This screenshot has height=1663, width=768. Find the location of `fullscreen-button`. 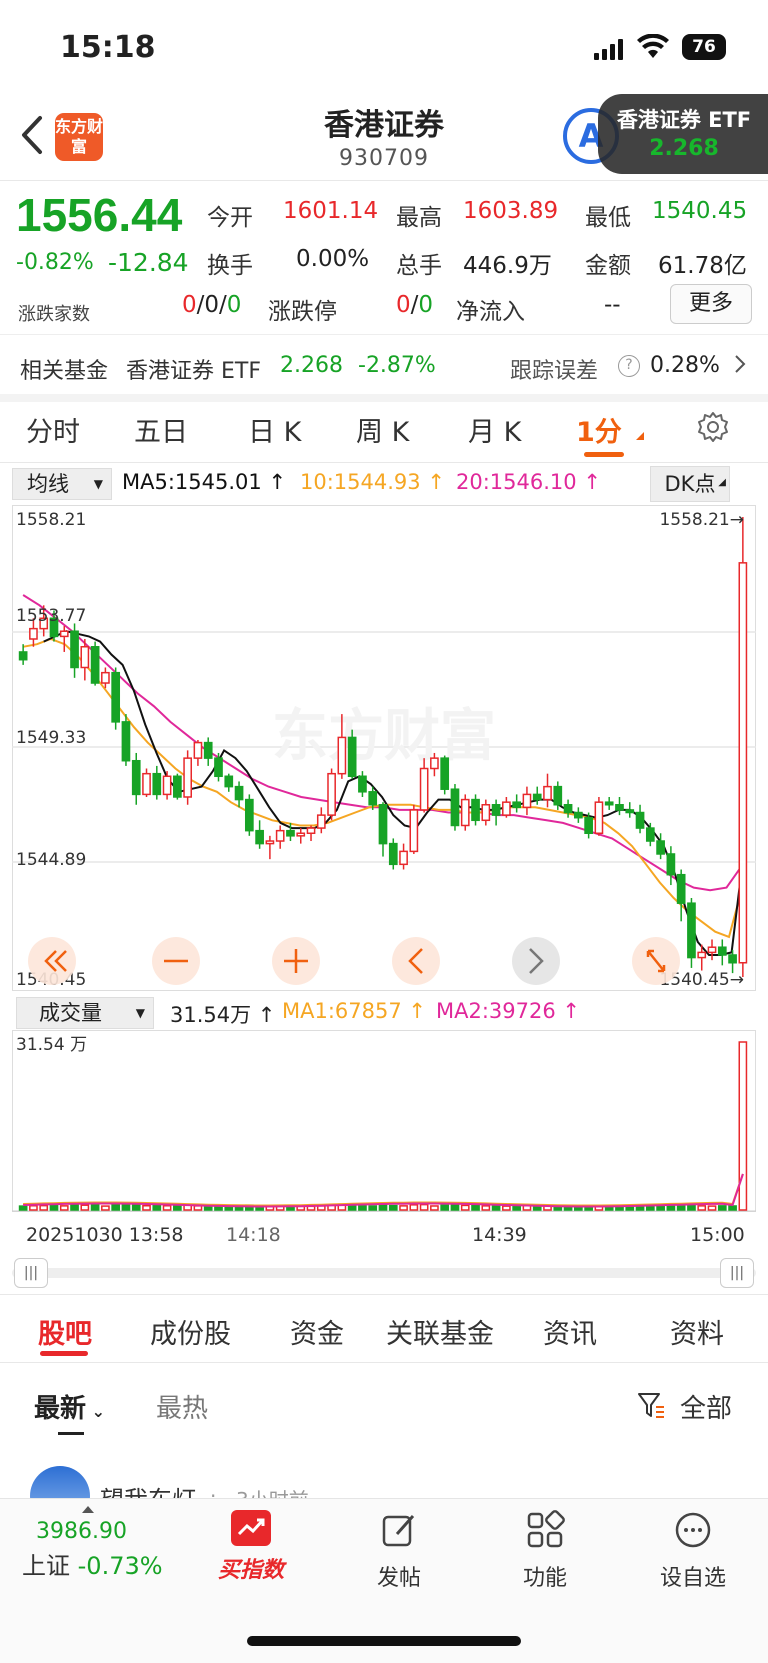

fullscreen-button is located at coordinates (656, 961).